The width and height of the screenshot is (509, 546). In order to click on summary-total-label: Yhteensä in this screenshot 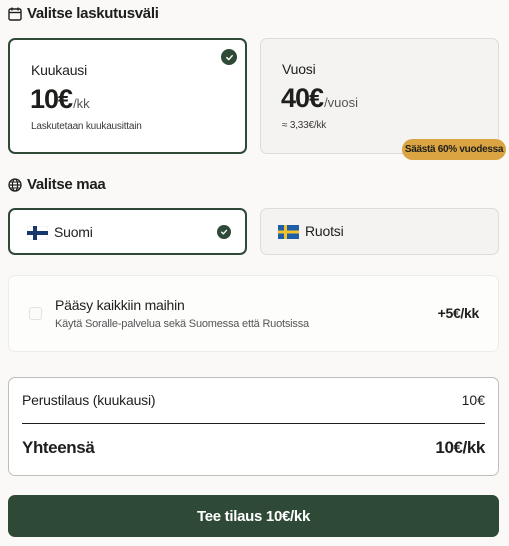, I will do `click(58, 447)`.